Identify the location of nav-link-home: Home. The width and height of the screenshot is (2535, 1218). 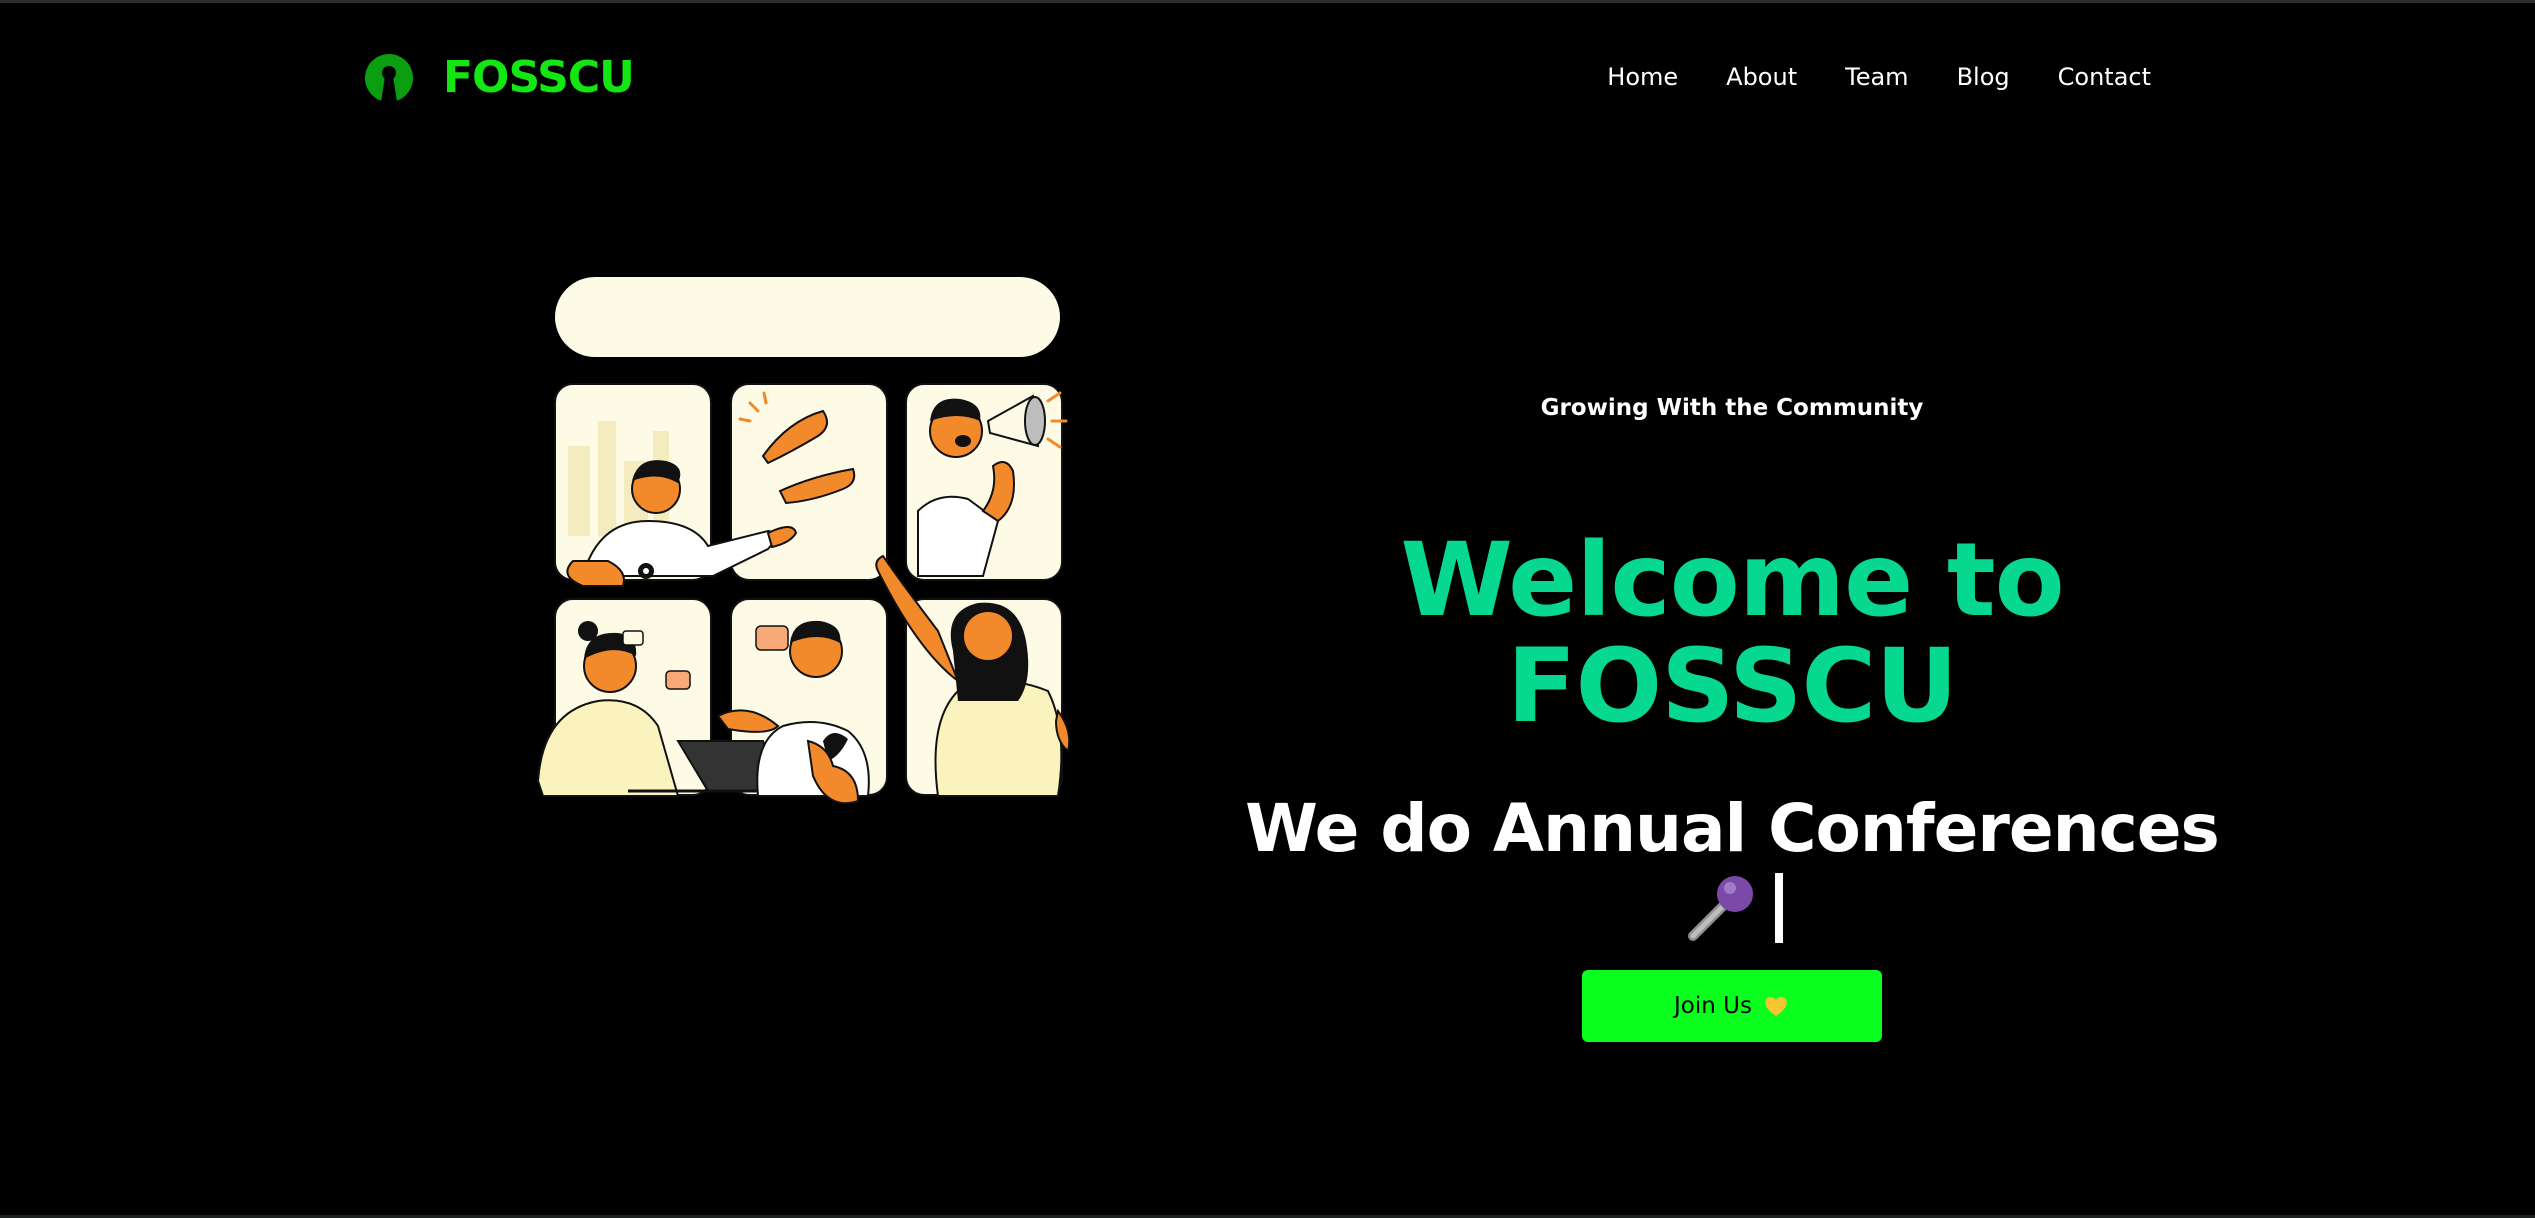
(1642, 77).